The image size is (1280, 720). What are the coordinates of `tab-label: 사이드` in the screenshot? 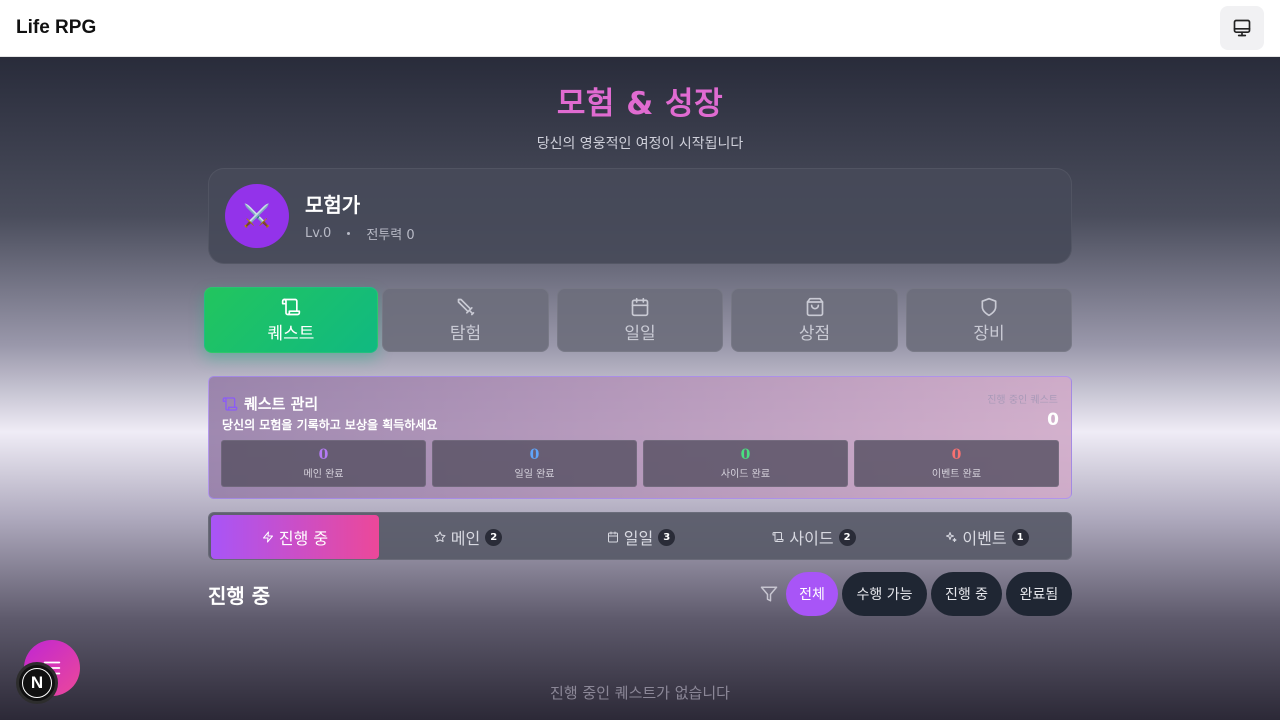 It's located at (811, 538).